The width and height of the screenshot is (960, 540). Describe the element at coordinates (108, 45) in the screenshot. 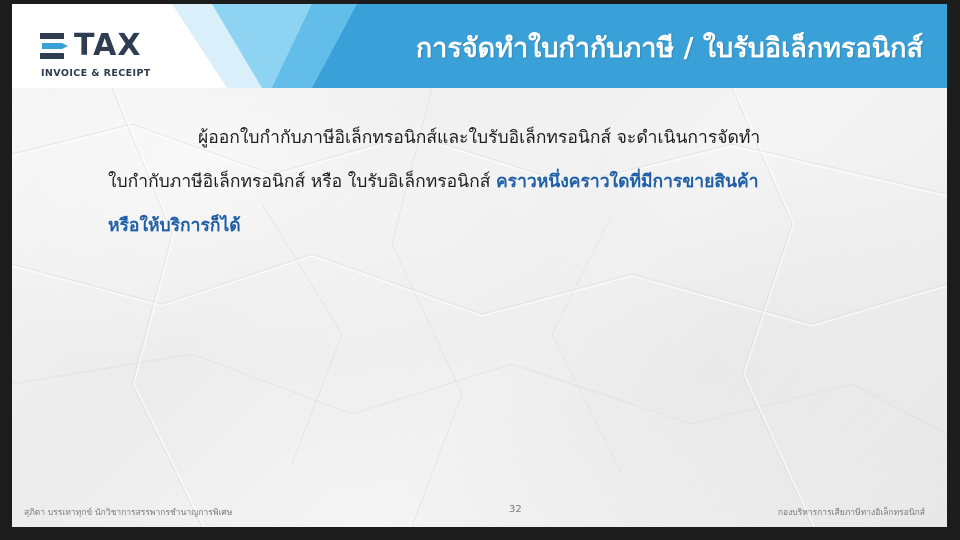

I see `logo-tax-text: TAX` at that location.